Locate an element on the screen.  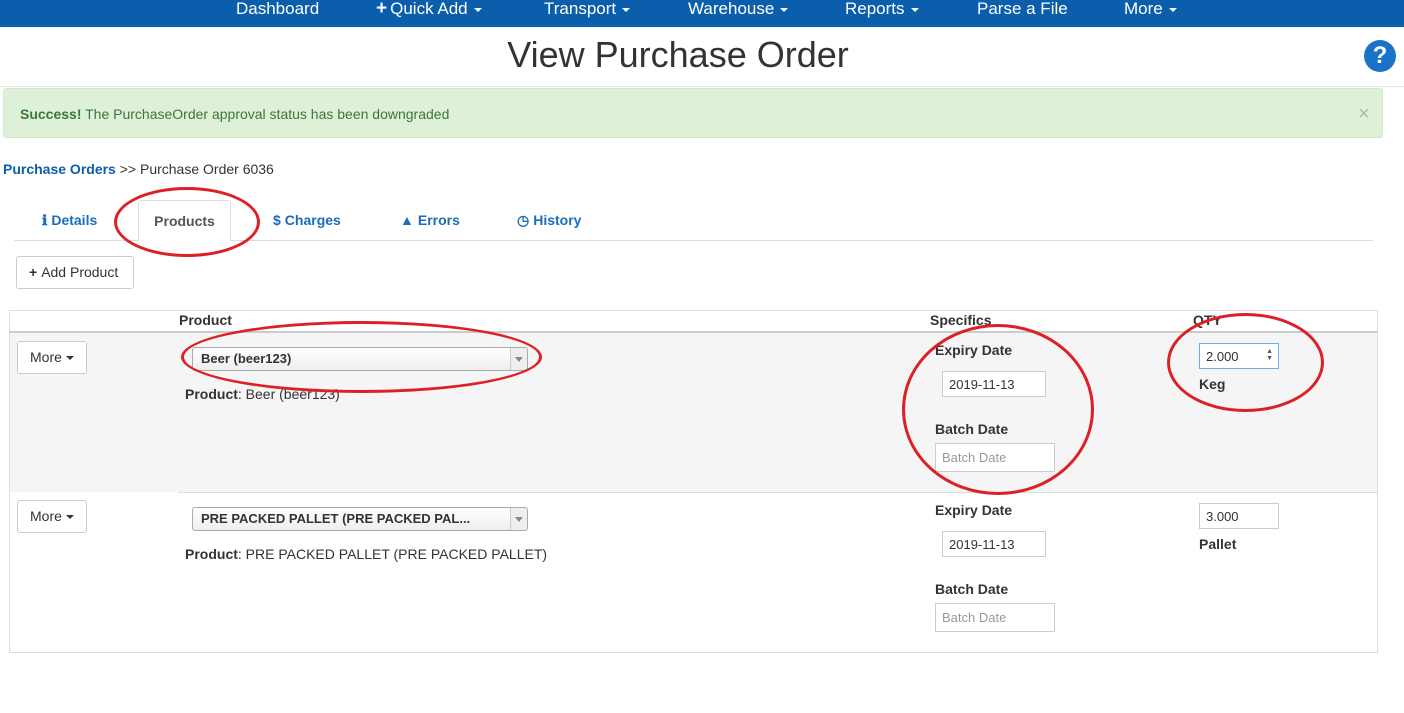
nav-reports: Reports is located at coordinates (882, 12).